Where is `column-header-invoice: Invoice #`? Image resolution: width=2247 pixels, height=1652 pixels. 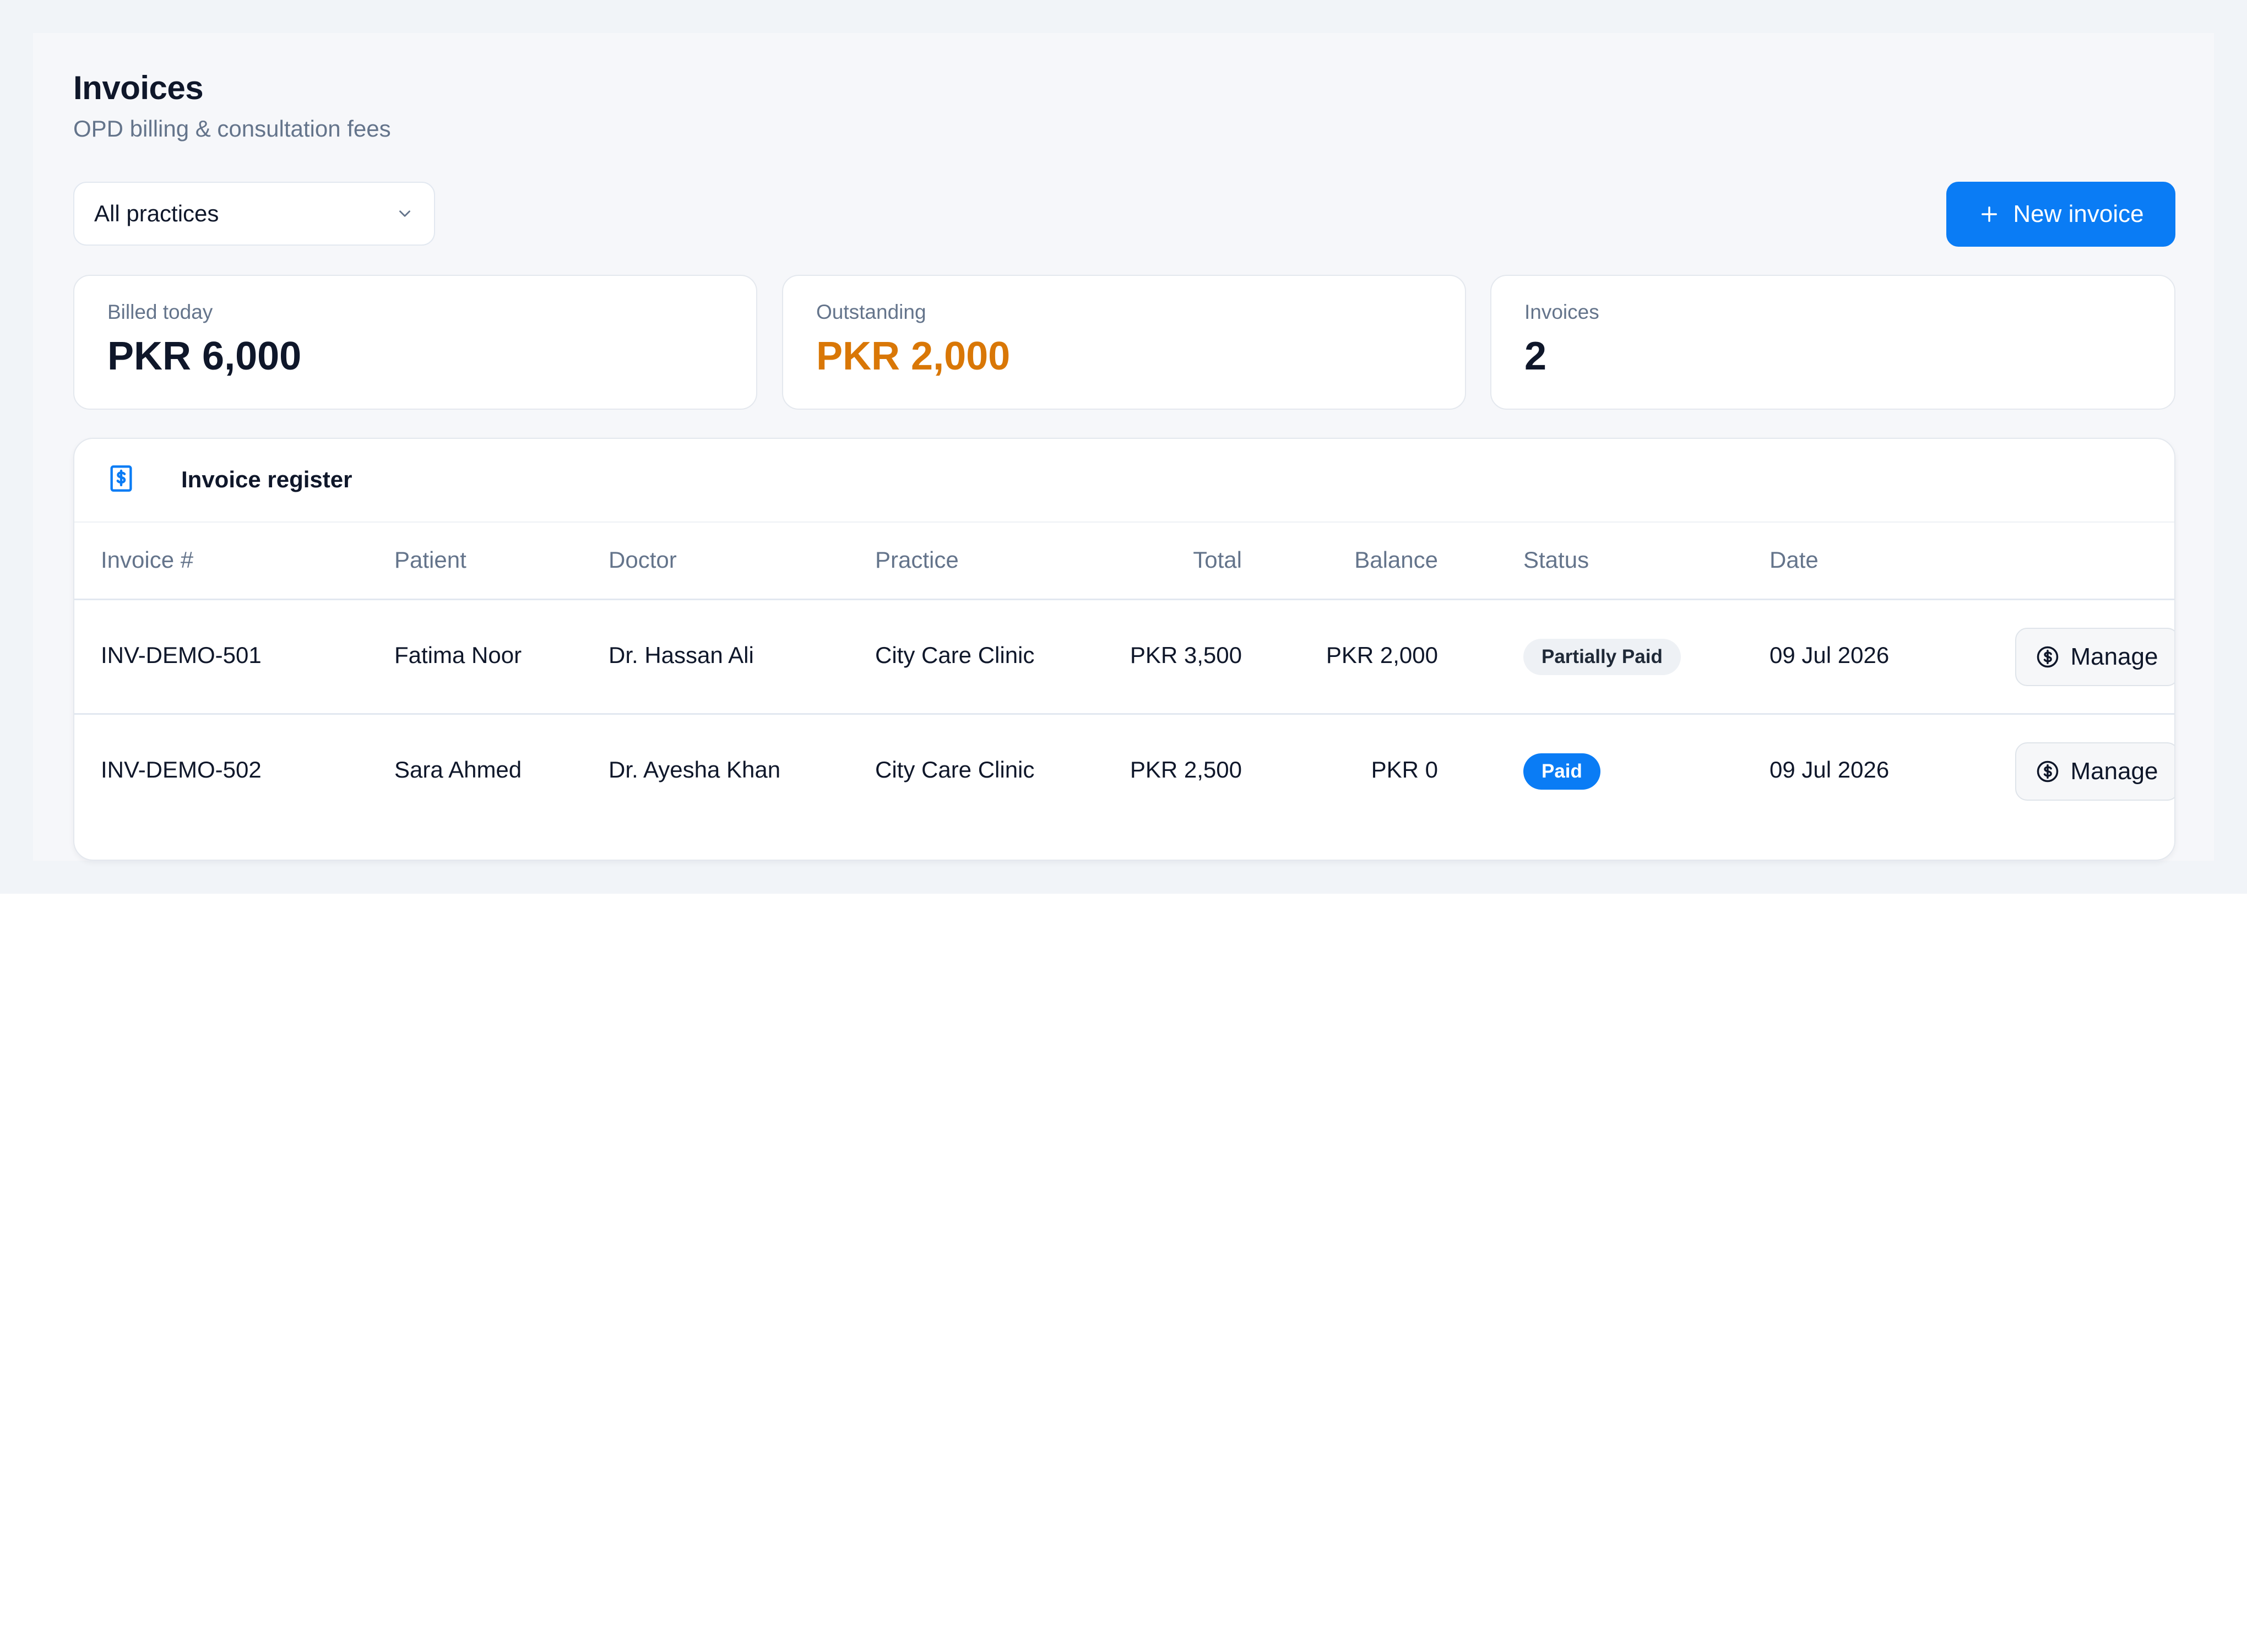
column-header-invoice: Invoice # is located at coordinates (147, 560).